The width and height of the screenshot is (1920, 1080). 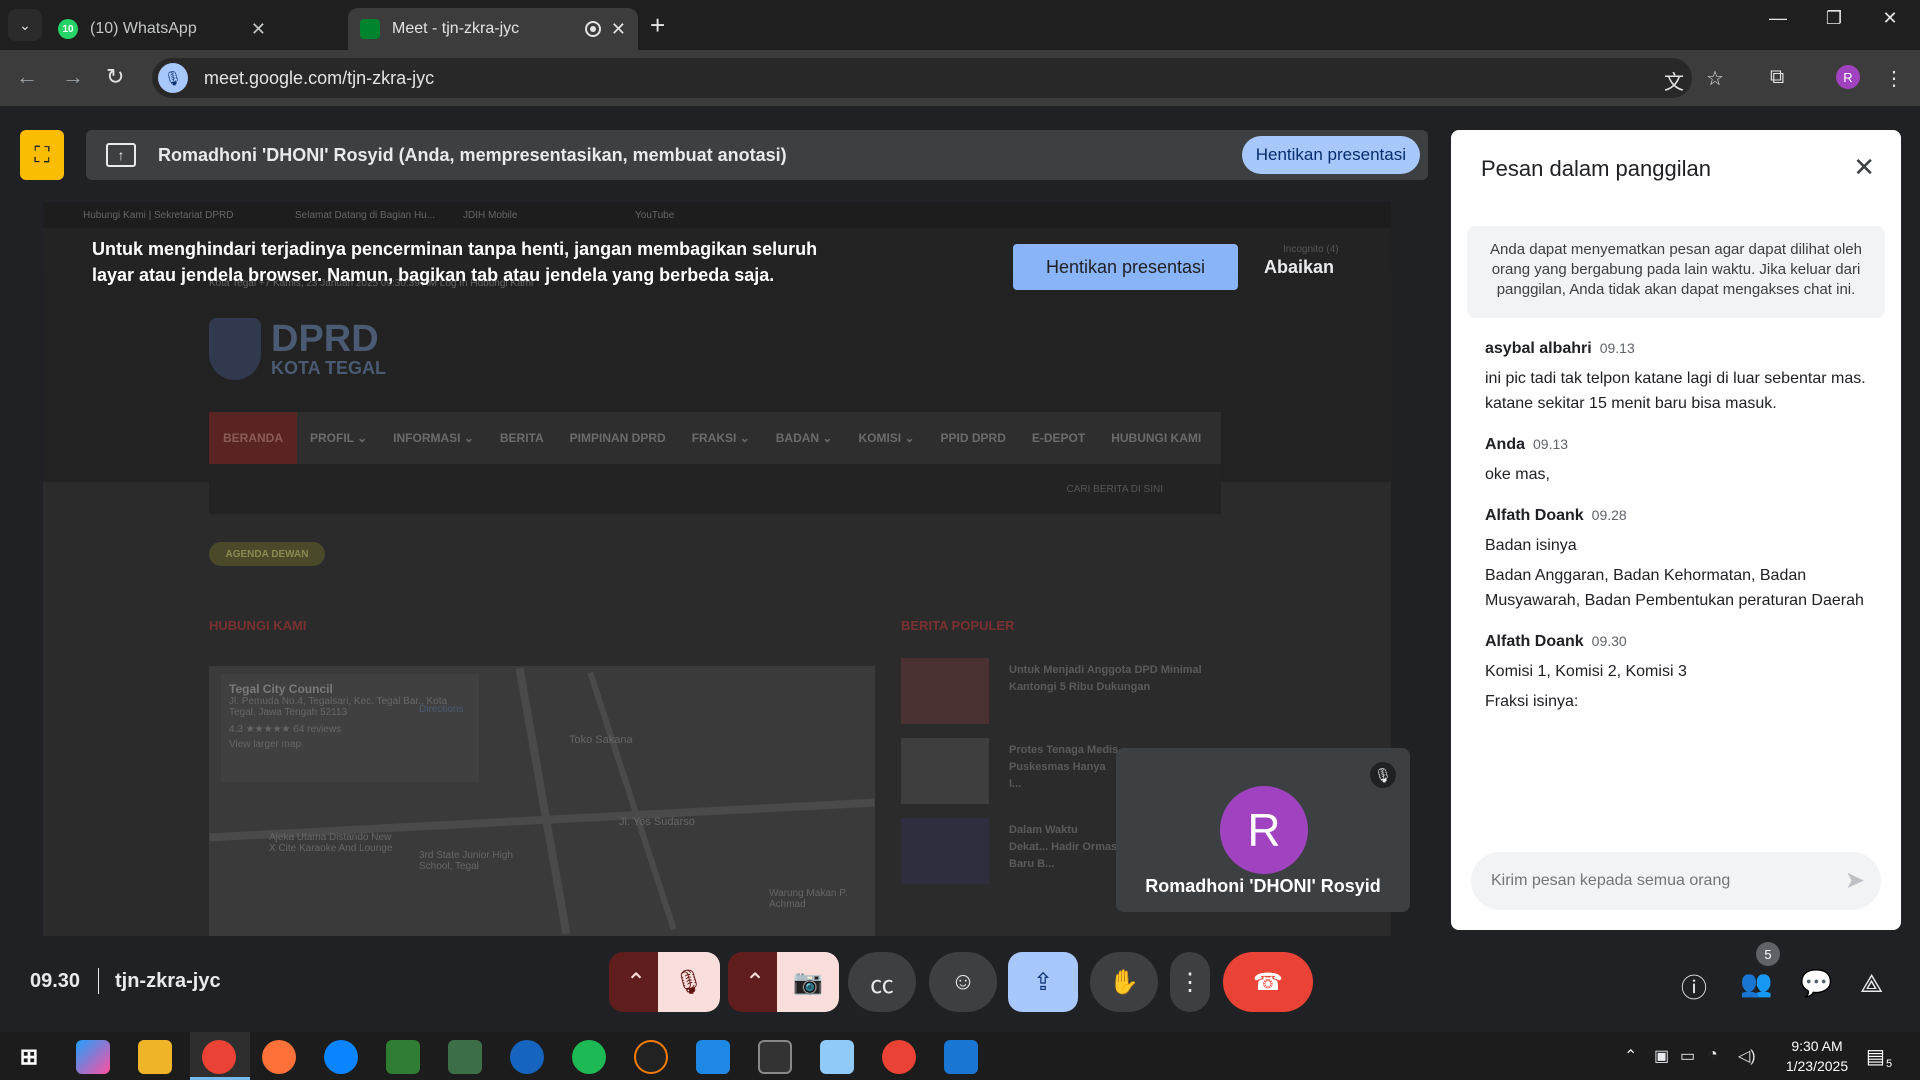 What do you see at coordinates (1538, 348) in the screenshot?
I see `message-sender: asybal albahri` at bounding box center [1538, 348].